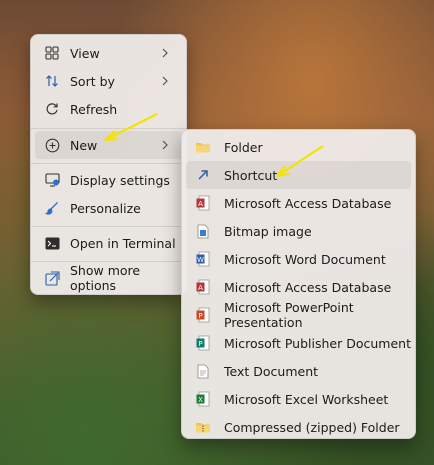  Describe the element at coordinates (203, 231) in the screenshot. I see `bitmap-icon` at that location.